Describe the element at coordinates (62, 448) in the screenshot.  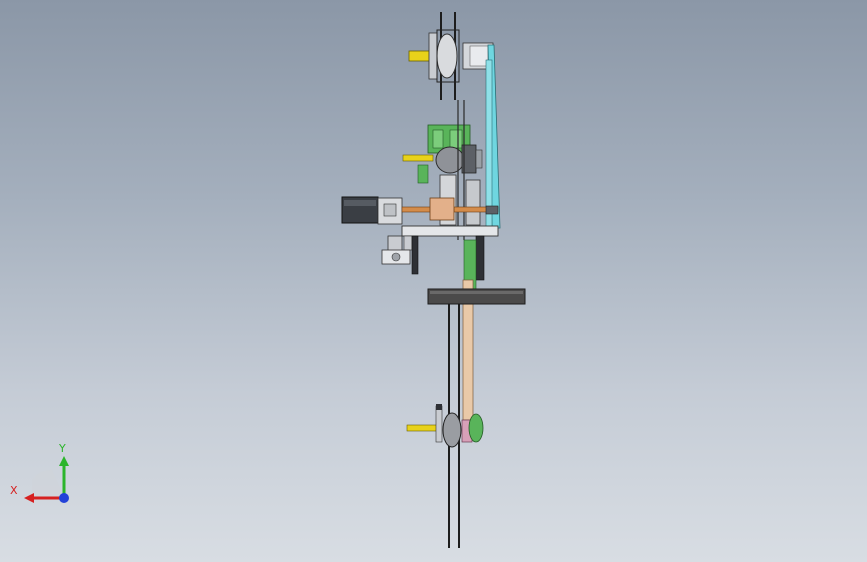
I see `triad-y-label: Y` at that location.